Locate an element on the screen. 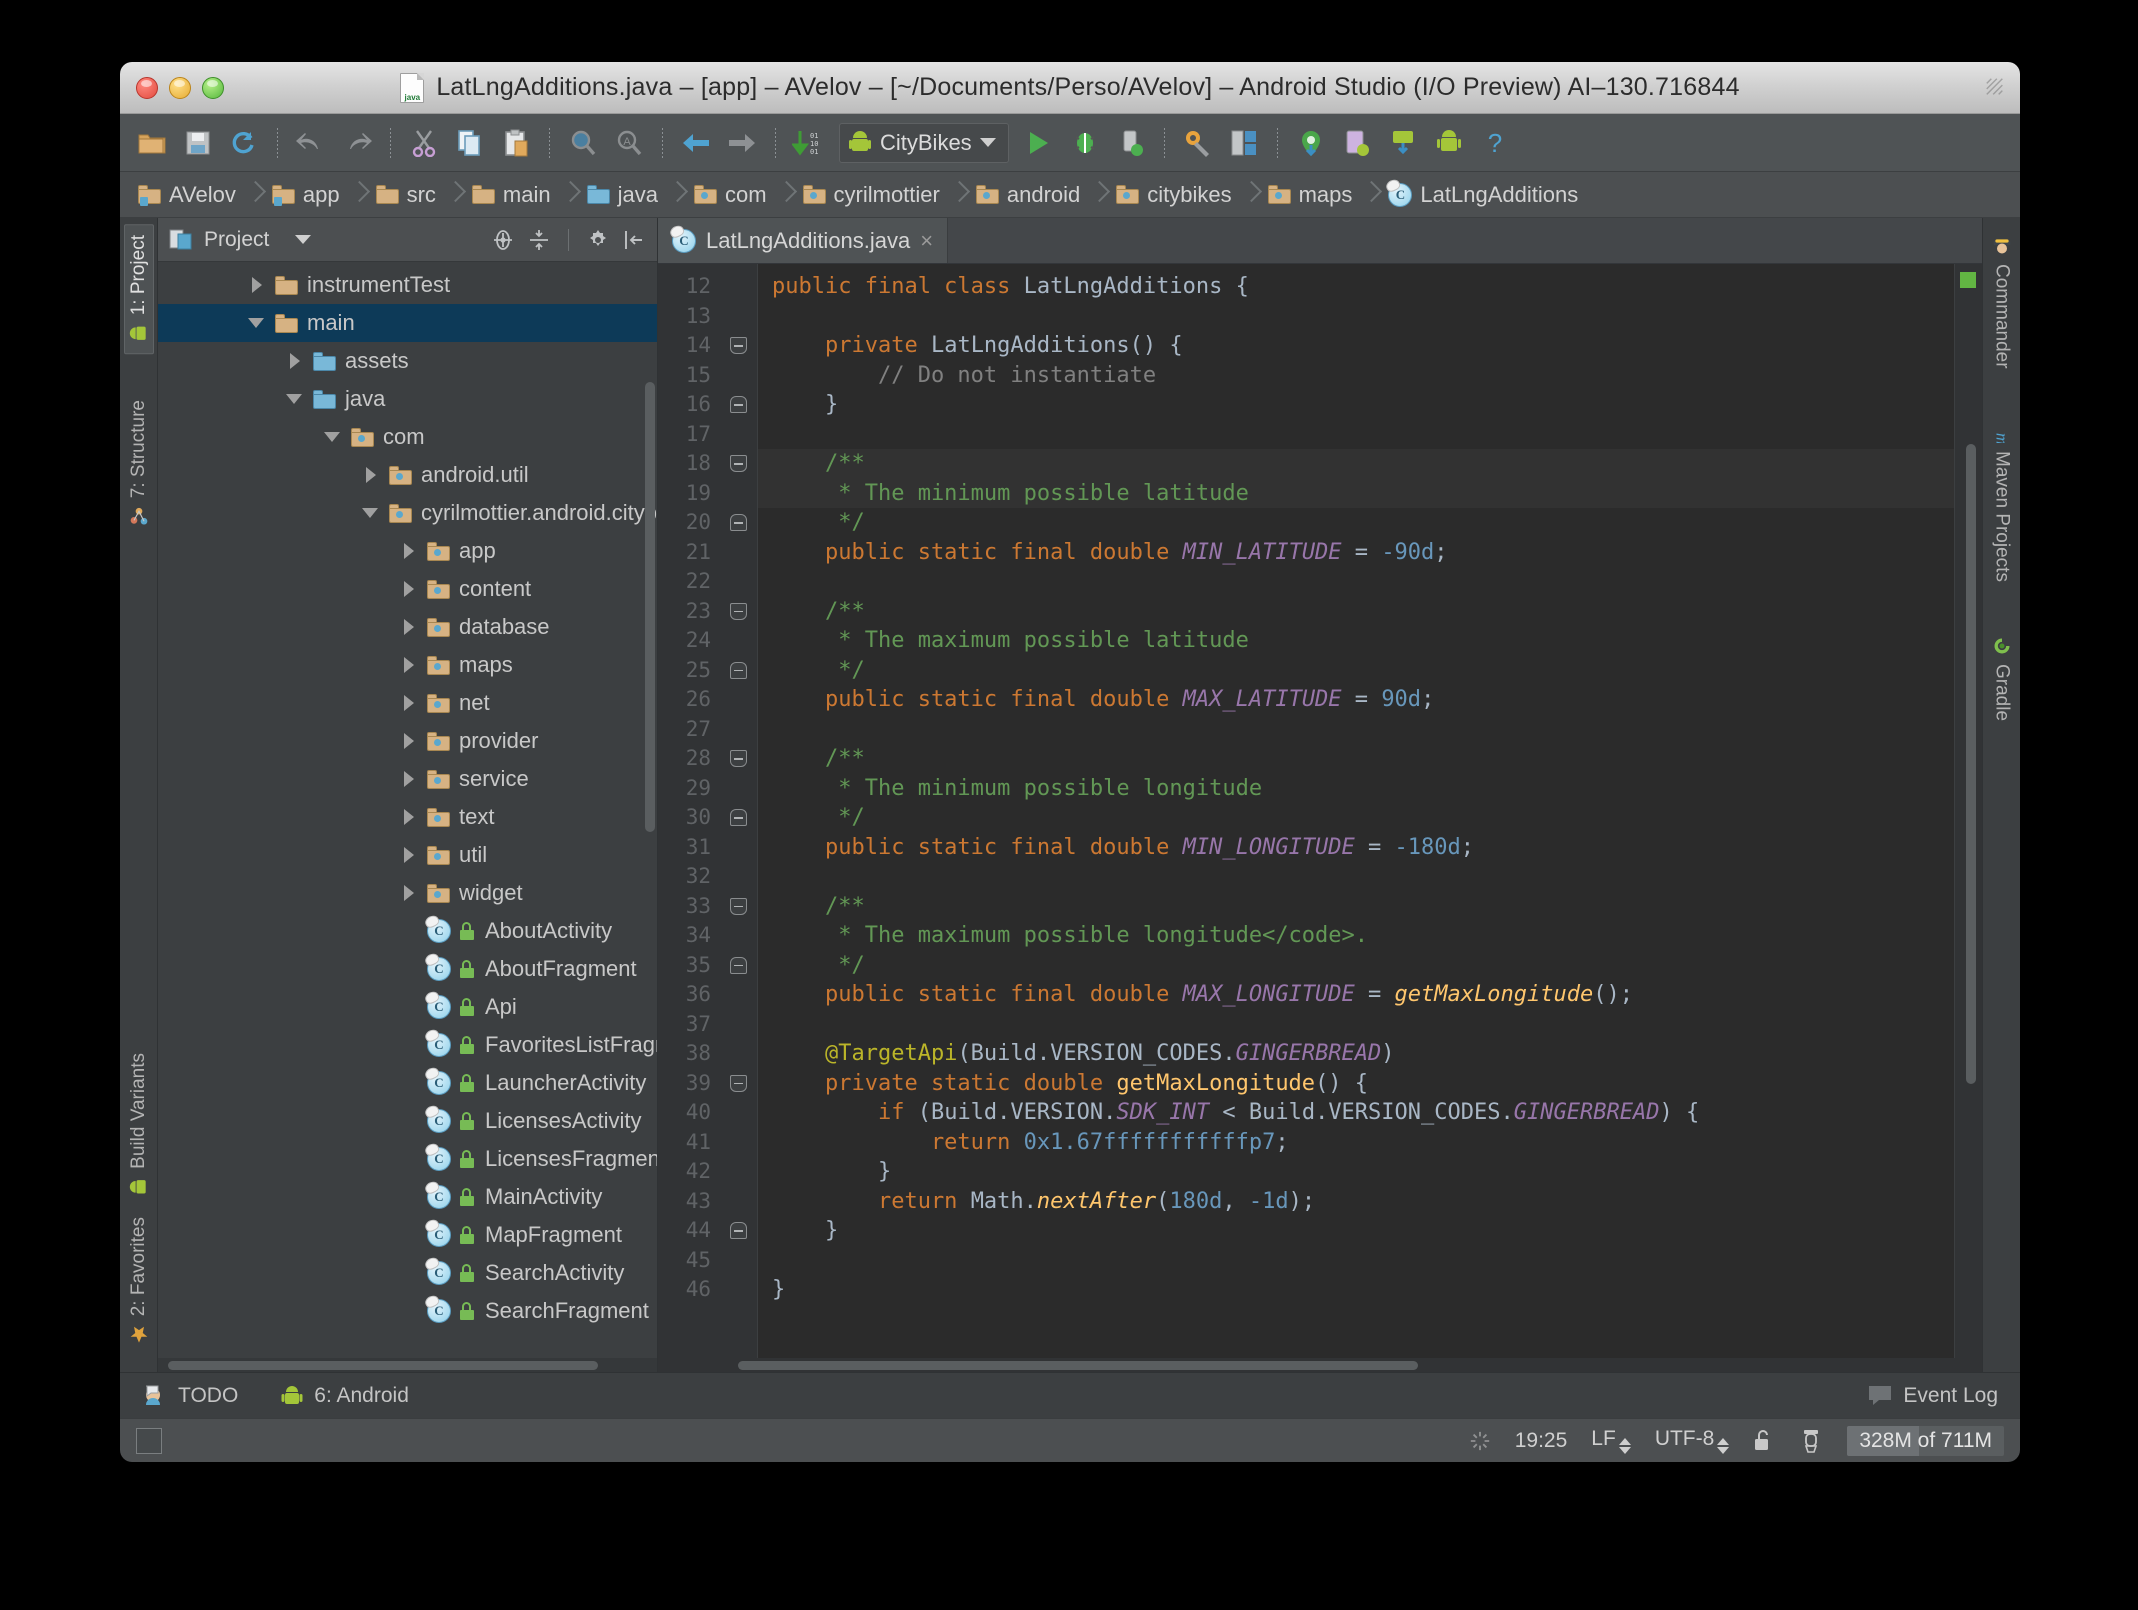 The width and height of the screenshot is (2138, 1610). resize-corner-icon is located at coordinates (1995, 87).